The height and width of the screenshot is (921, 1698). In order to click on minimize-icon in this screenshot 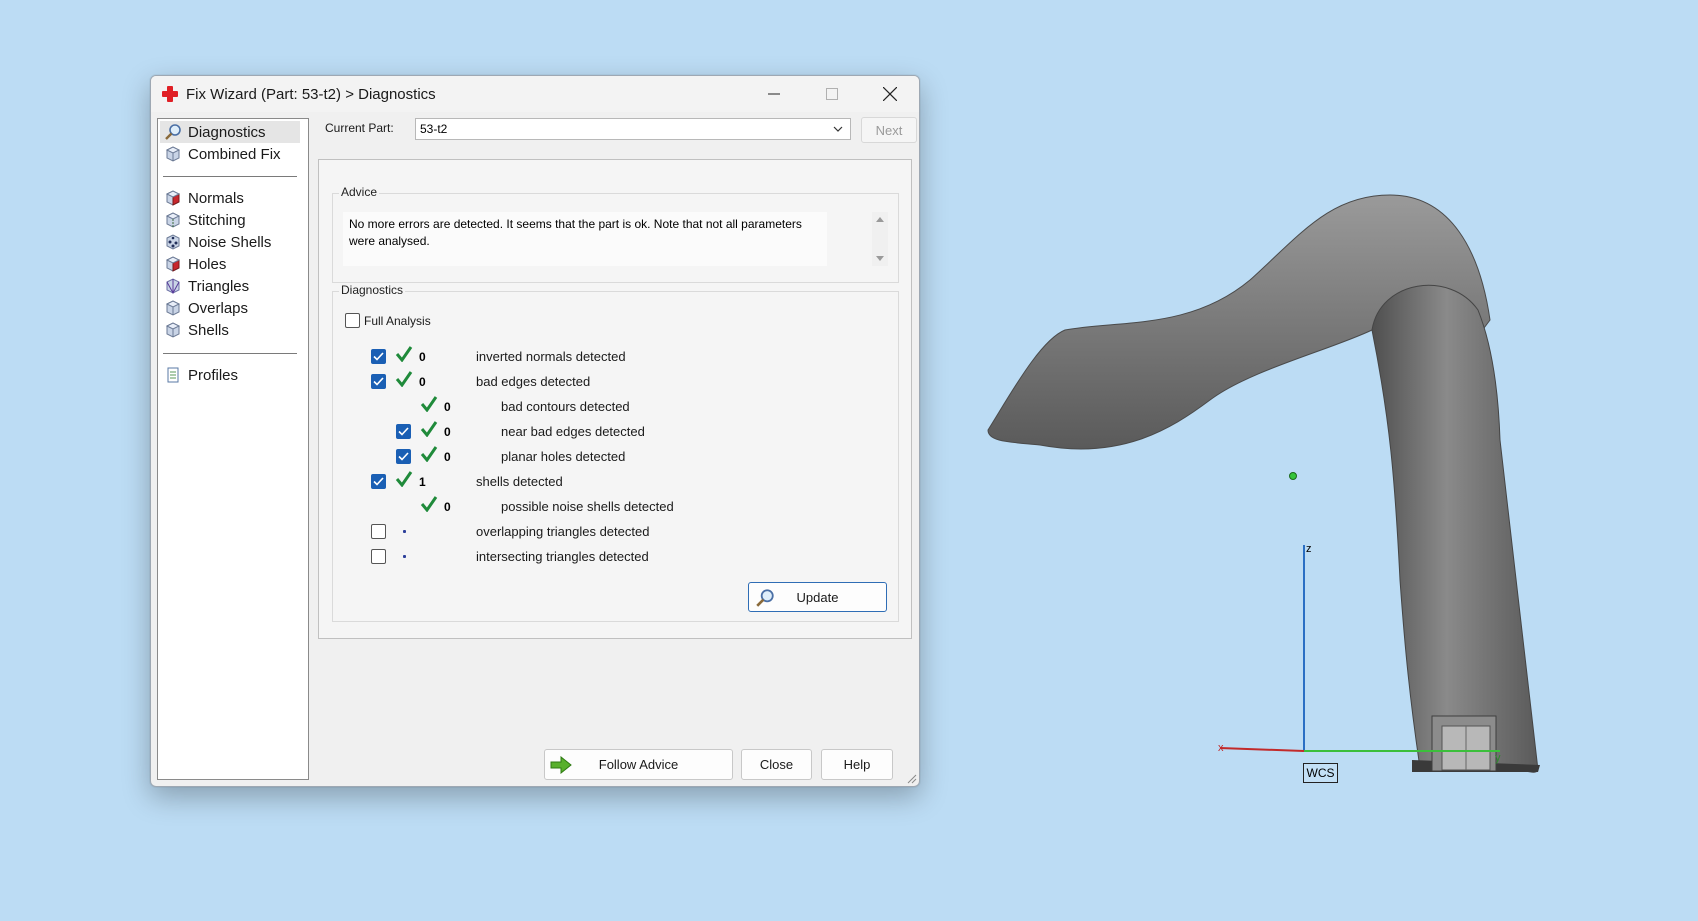, I will do `click(774, 94)`.